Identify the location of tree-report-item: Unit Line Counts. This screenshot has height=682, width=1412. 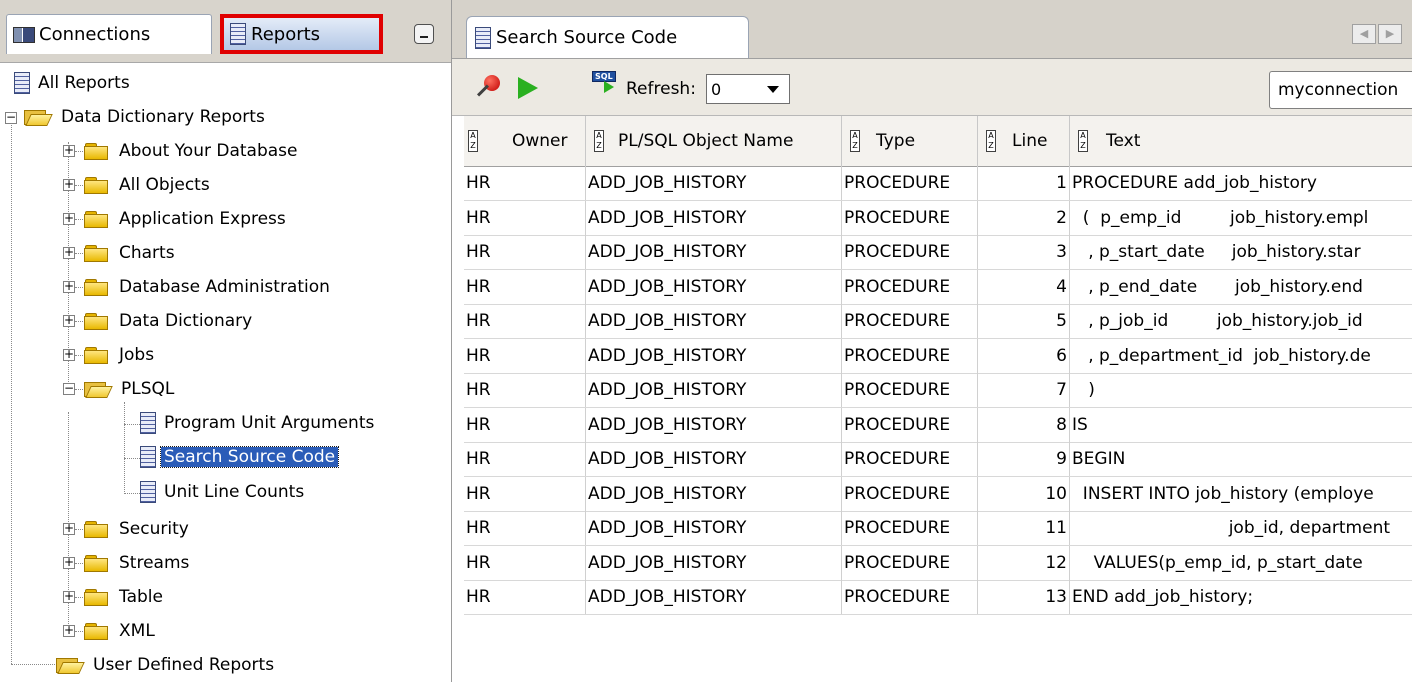
(223, 492).